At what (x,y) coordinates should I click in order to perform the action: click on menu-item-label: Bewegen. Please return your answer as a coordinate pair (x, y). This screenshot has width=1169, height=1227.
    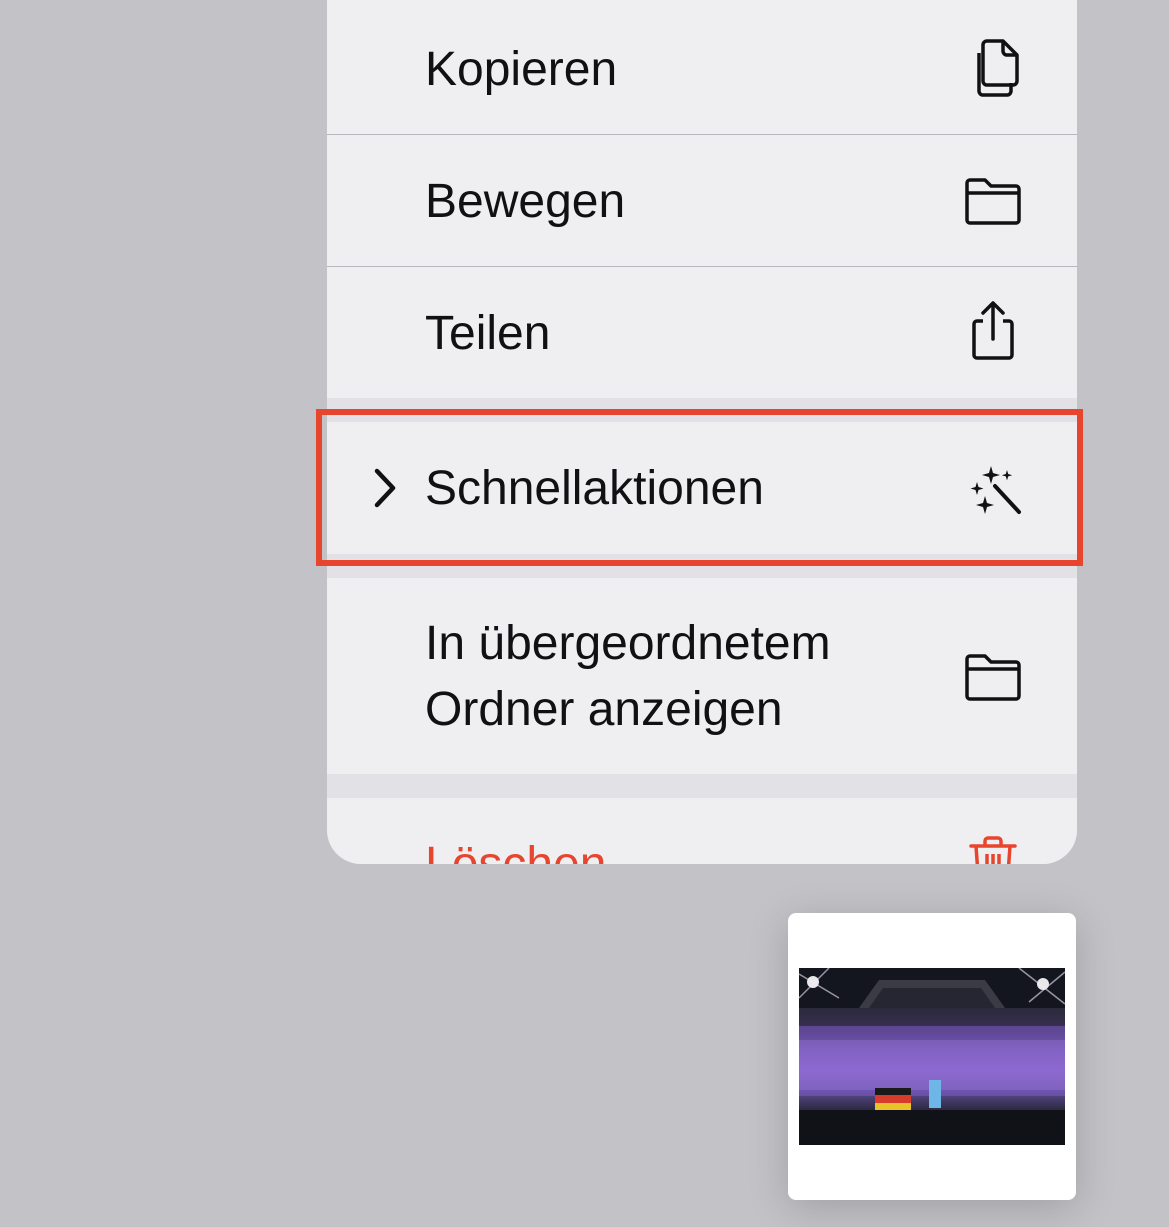
    Looking at the image, I should click on (525, 201).